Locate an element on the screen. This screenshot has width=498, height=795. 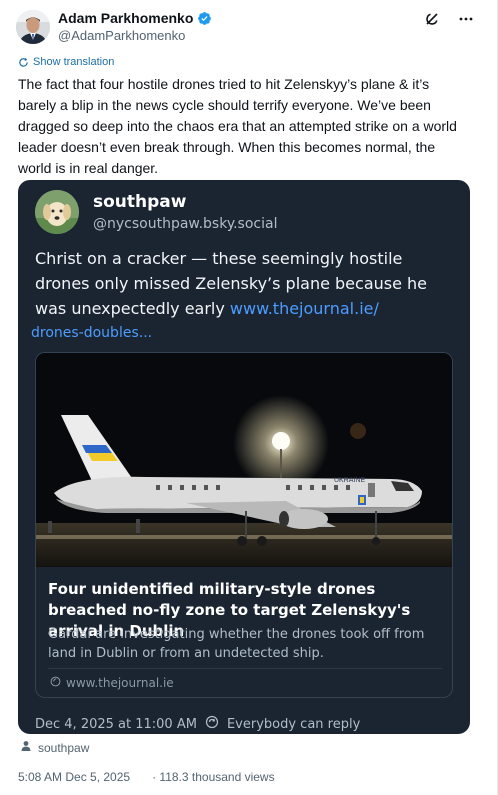
person-icon is located at coordinates (26, 747).